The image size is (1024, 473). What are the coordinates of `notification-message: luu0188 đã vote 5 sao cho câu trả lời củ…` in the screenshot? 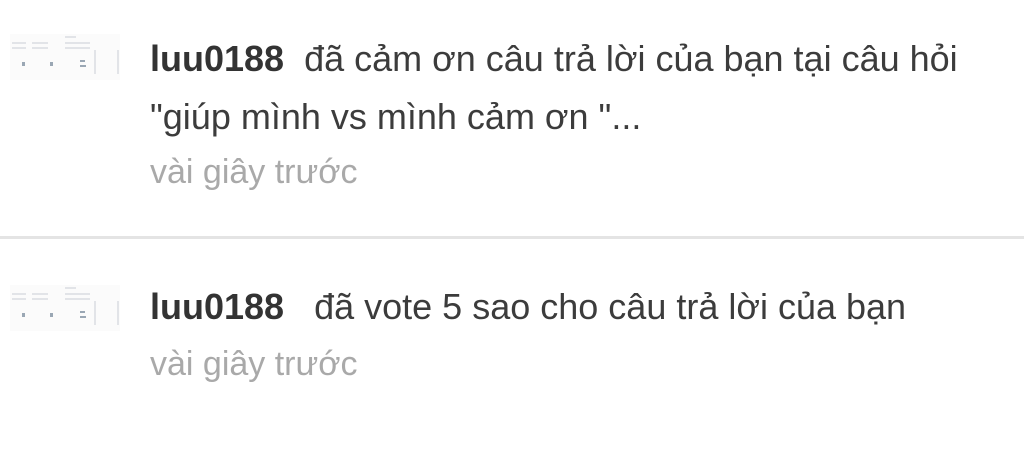 It's located at (560, 307).